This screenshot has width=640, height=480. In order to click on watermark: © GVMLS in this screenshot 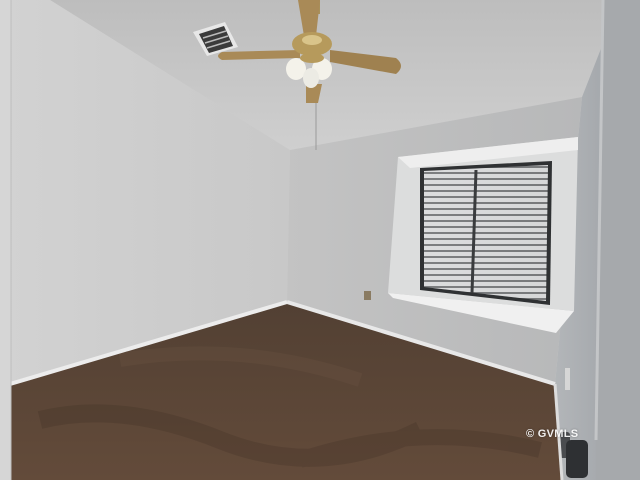, I will do `click(552, 434)`.